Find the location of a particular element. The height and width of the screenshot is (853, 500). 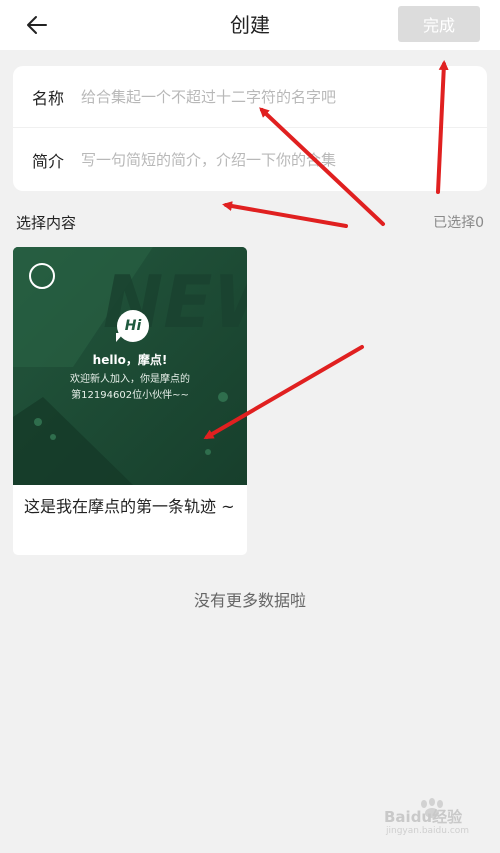

thumbnail-greeting: hello，摩点! is located at coordinates (130, 360).